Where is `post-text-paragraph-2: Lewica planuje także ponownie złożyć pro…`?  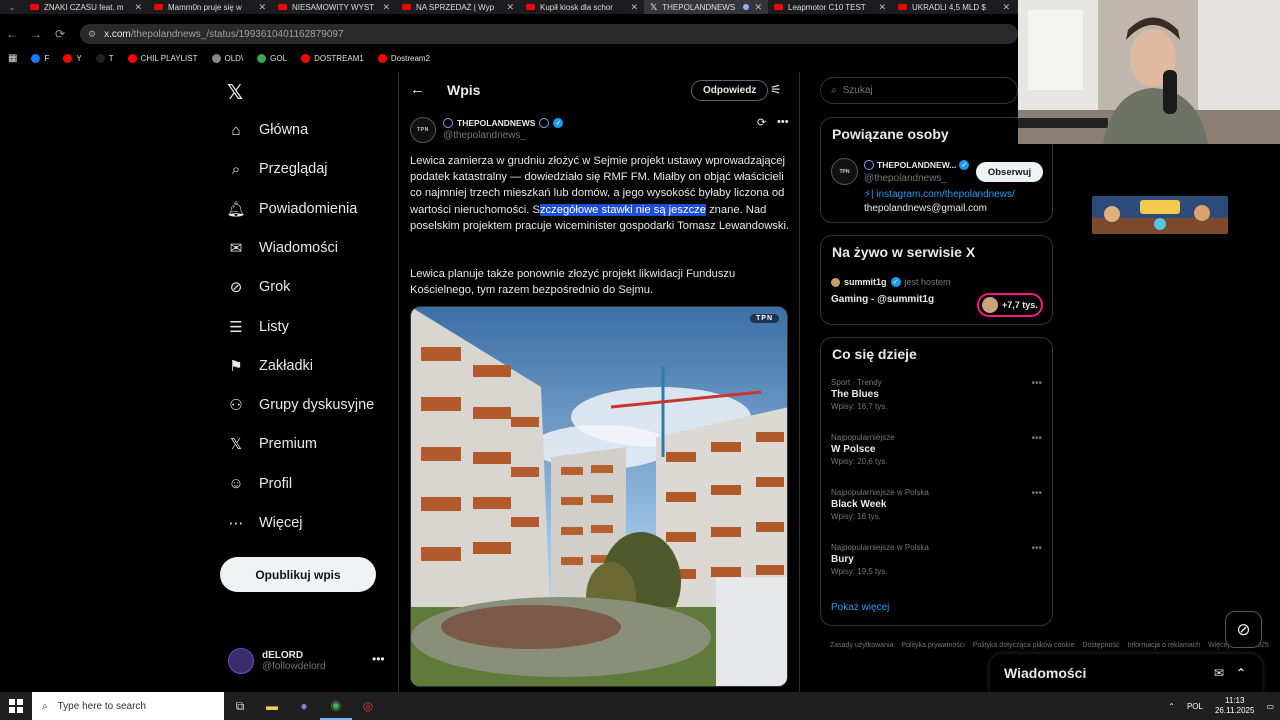
post-text-paragraph-2: Lewica planuje także ponownie złożyć pro… is located at coordinates (573, 282).